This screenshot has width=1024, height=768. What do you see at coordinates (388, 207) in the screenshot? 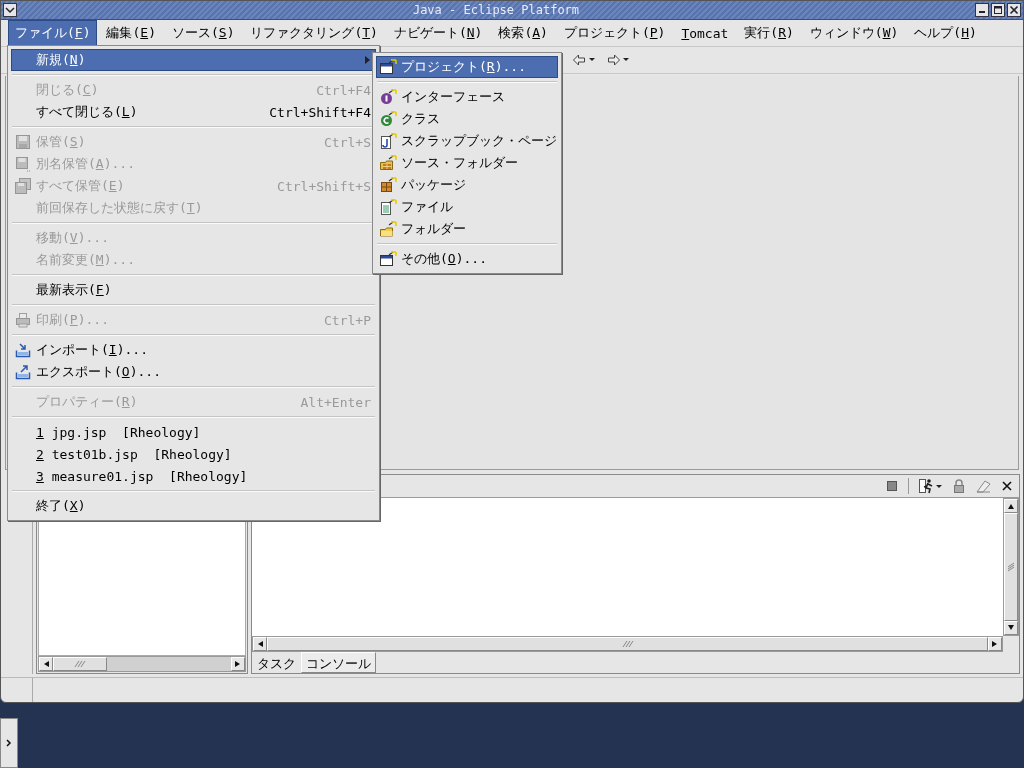
I see `new-file-icon` at bounding box center [388, 207].